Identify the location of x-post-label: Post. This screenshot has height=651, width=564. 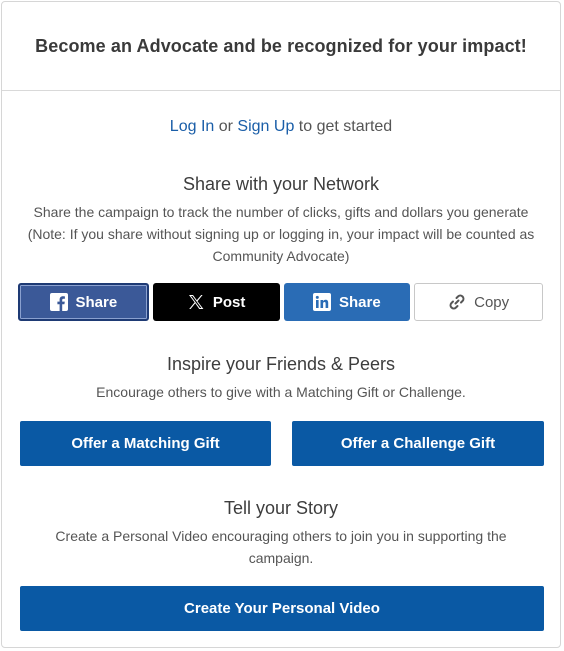
(229, 302).